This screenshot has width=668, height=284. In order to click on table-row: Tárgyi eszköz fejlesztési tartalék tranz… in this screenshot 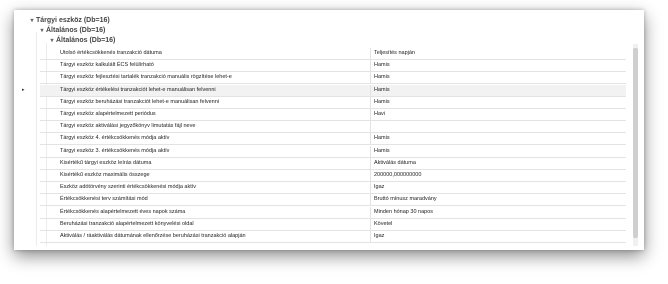, I will do `click(333, 78)`.